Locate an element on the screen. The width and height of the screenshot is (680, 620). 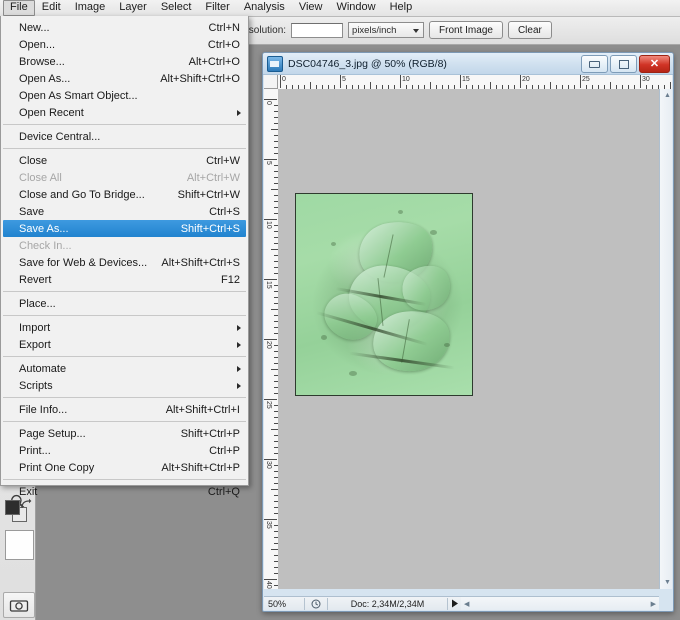
document-titlebar: DSC04746_3.jpg @ 50% (RGB/8) ✕ is located at coordinates (468, 64).